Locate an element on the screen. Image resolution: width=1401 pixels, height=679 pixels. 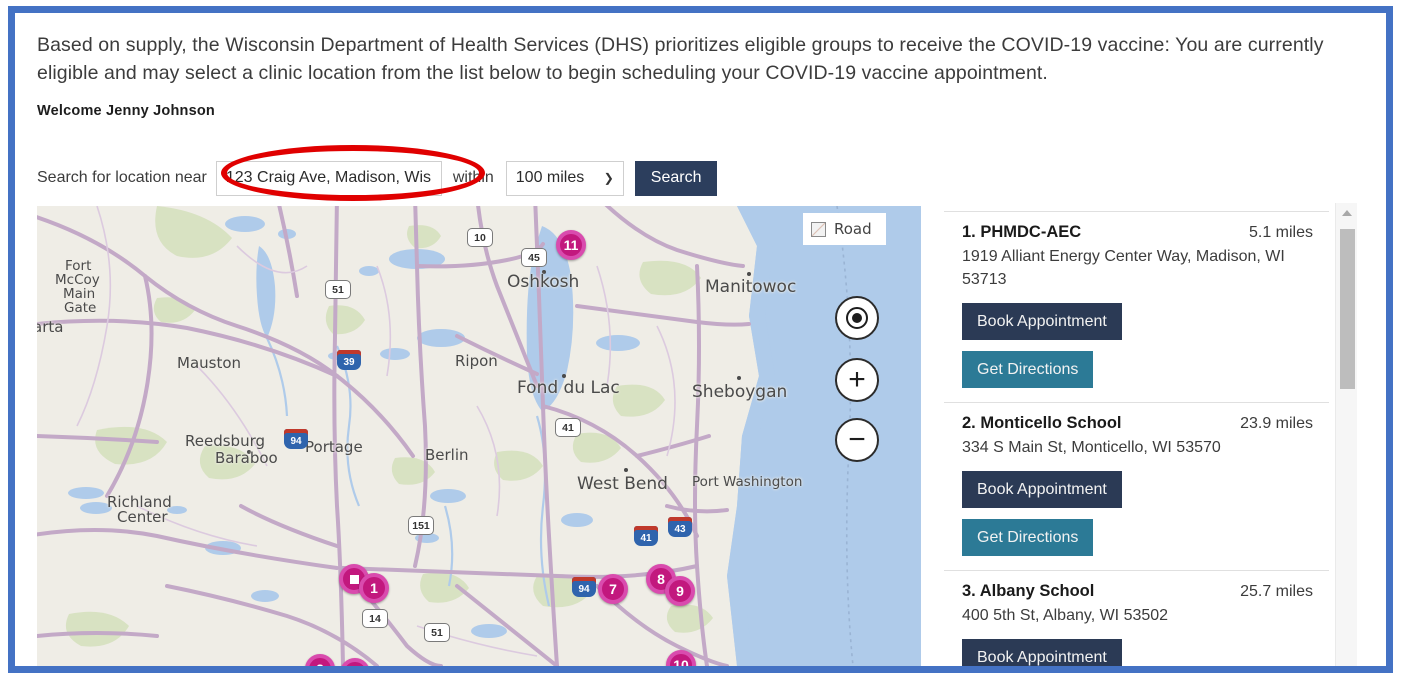
minus-icon: − is located at coordinates (857, 439).